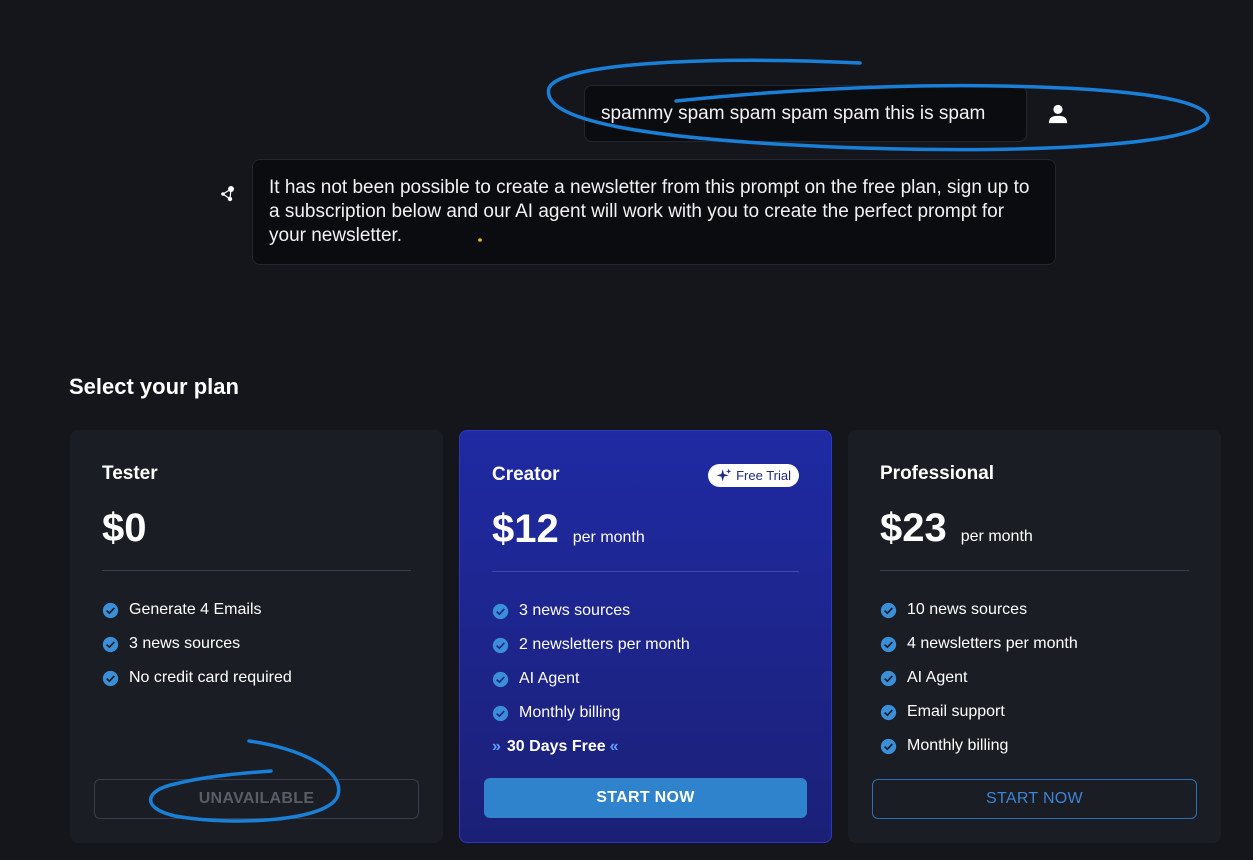 The image size is (1253, 860). What do you see at coordinates (937, 473) in the screenshot?
I see `plan-name: Professional` at bounding box center [937, 473].